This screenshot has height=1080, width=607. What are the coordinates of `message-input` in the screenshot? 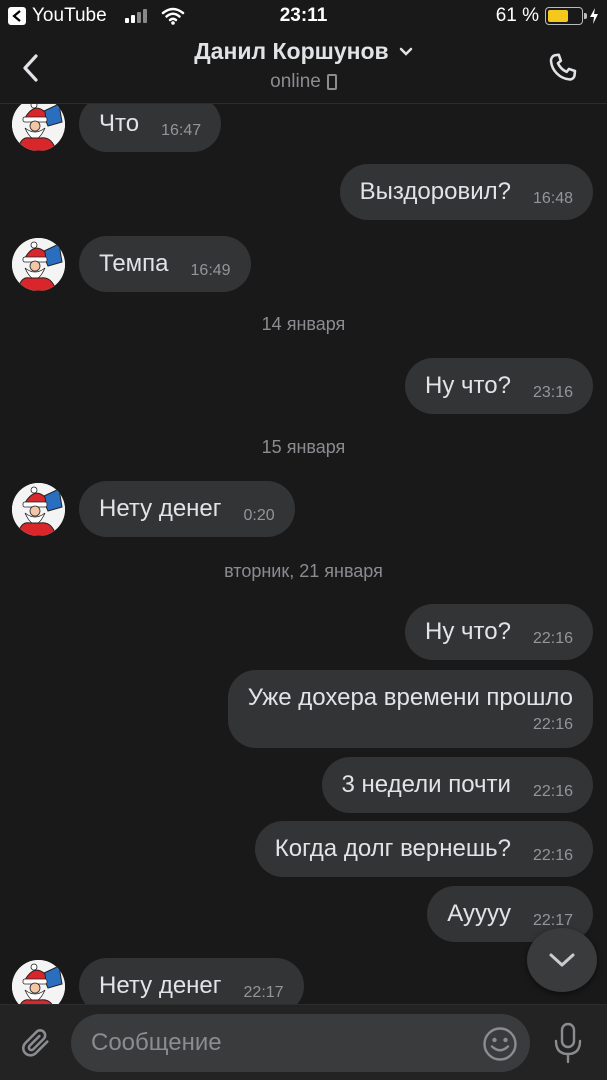 It's located at (286, 1043).